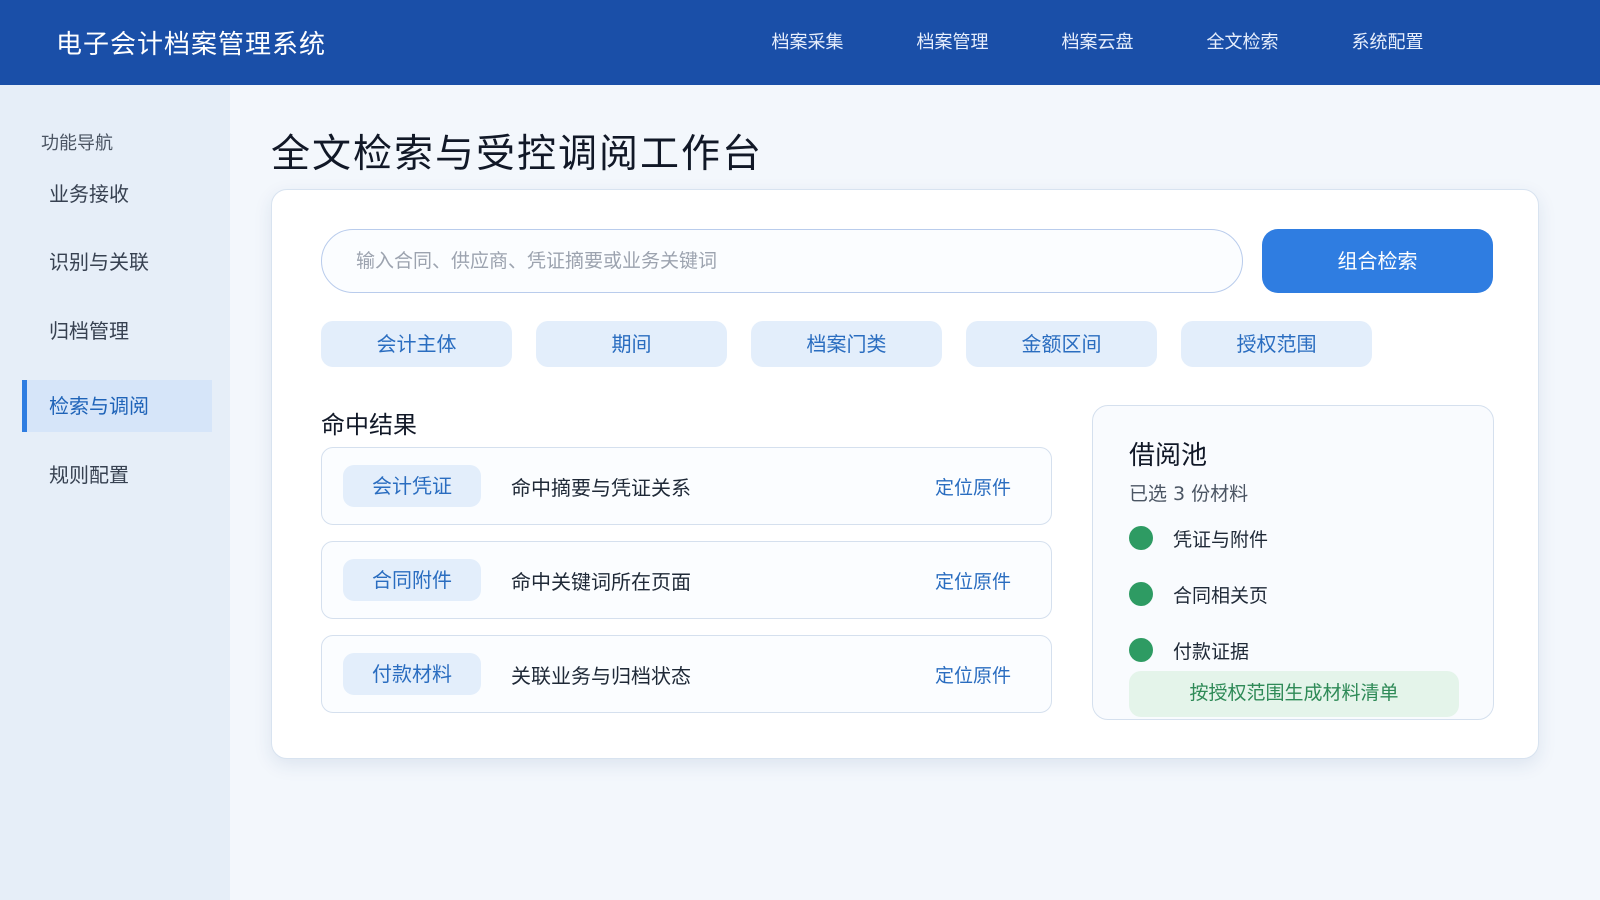 The height and width of the screenshot is (900, 1600). What do you see at coordinates (1061, 344) in the screenshot?
I see `filter-chip-amount-range: 金额区间` at bounding box center [1061, 344].